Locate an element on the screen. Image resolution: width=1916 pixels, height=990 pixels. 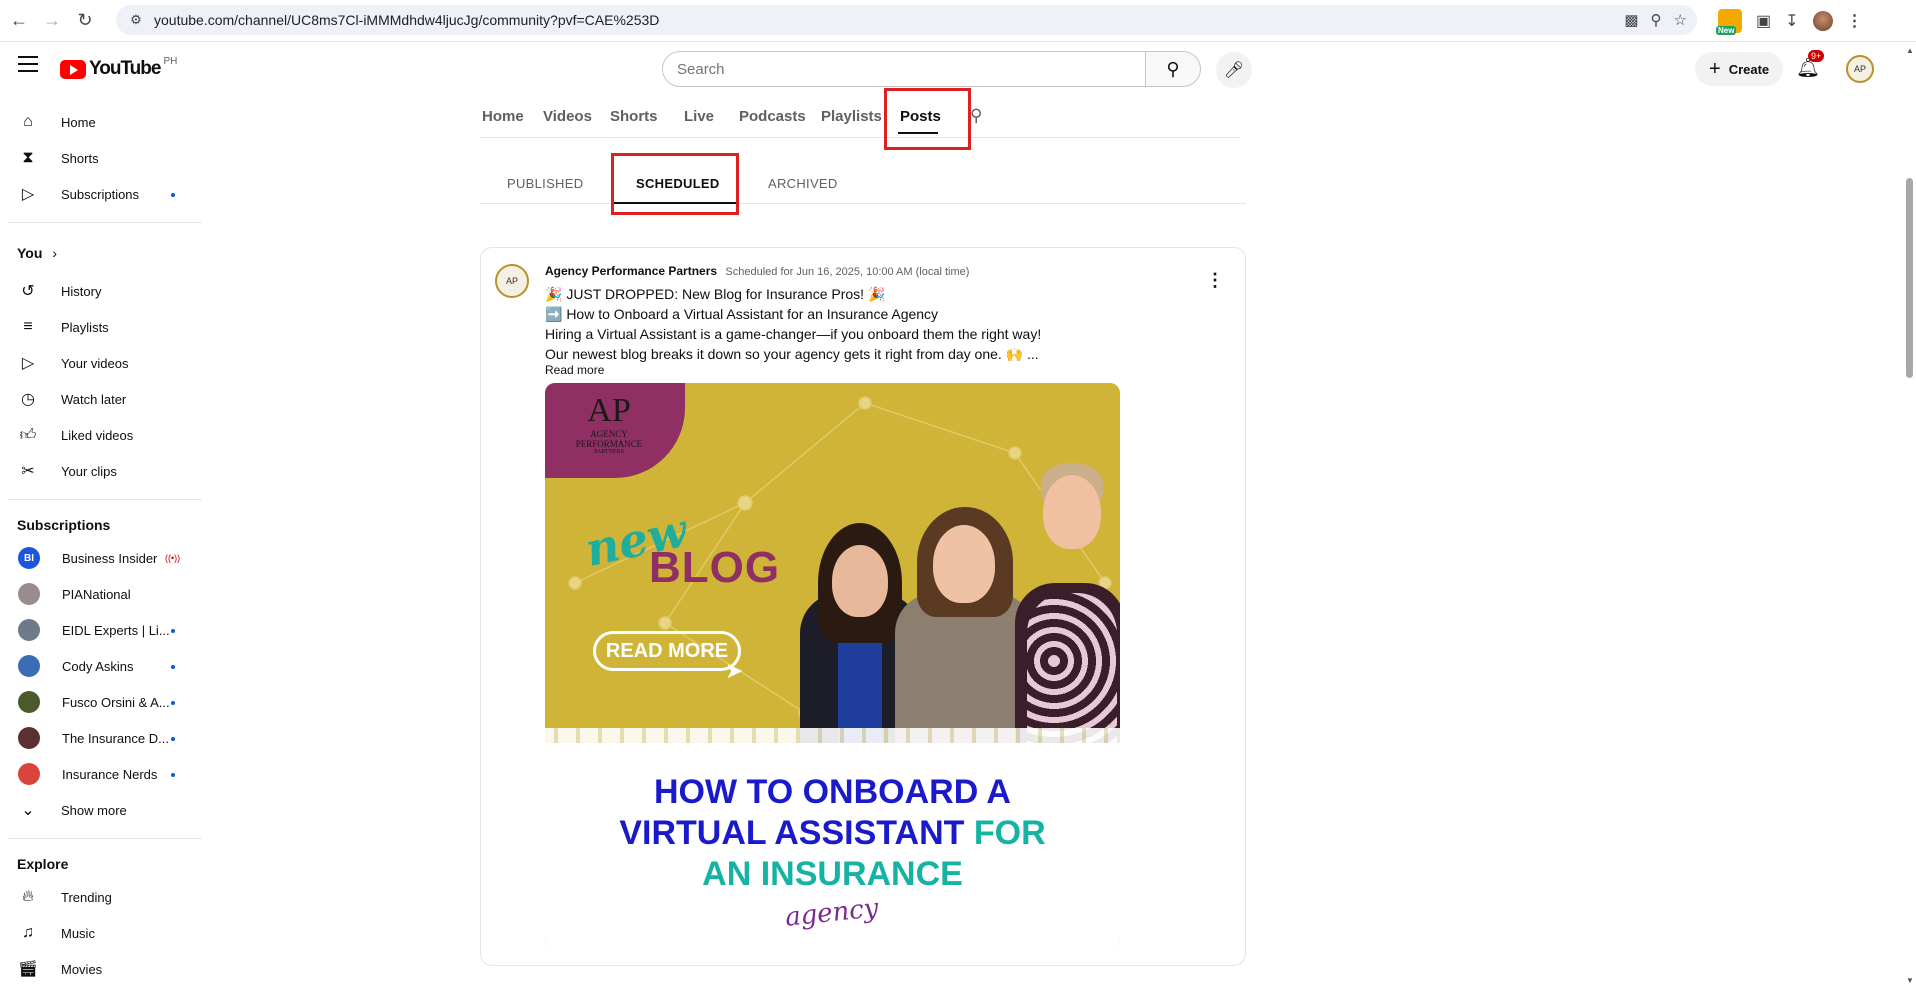
read-more-link: Read more is located at coordinates (574, 370).